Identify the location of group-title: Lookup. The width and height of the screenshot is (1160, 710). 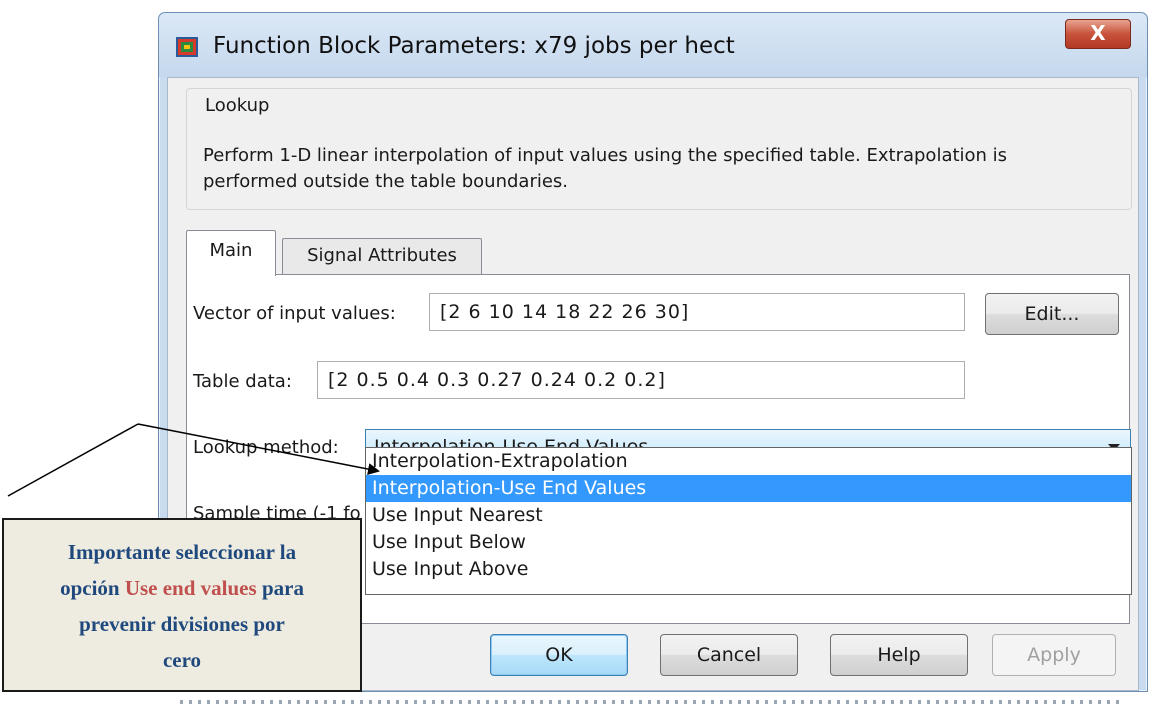
(237, 105).